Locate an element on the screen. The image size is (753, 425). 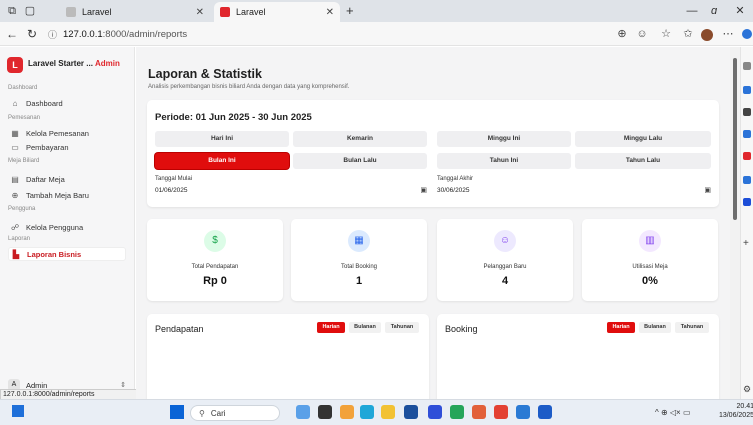
tab-favicon-icon is located at coordinates (225, 12).